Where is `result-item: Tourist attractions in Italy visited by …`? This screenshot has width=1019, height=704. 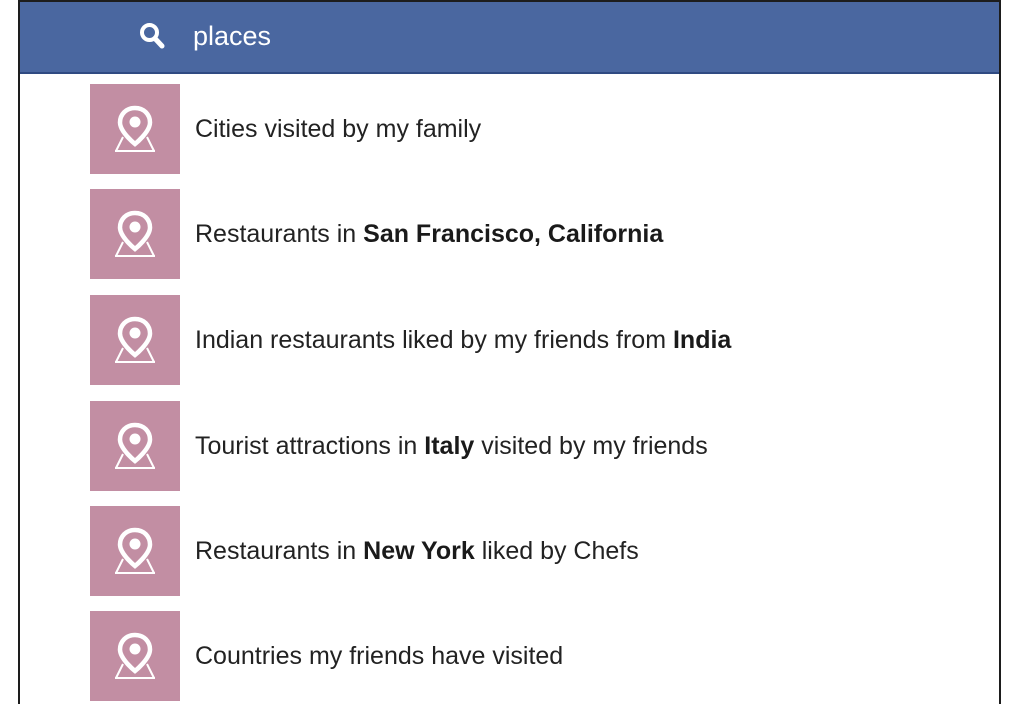 result-item: Tourist attractions in Italy visited by … is located at coordinates (539, 446).